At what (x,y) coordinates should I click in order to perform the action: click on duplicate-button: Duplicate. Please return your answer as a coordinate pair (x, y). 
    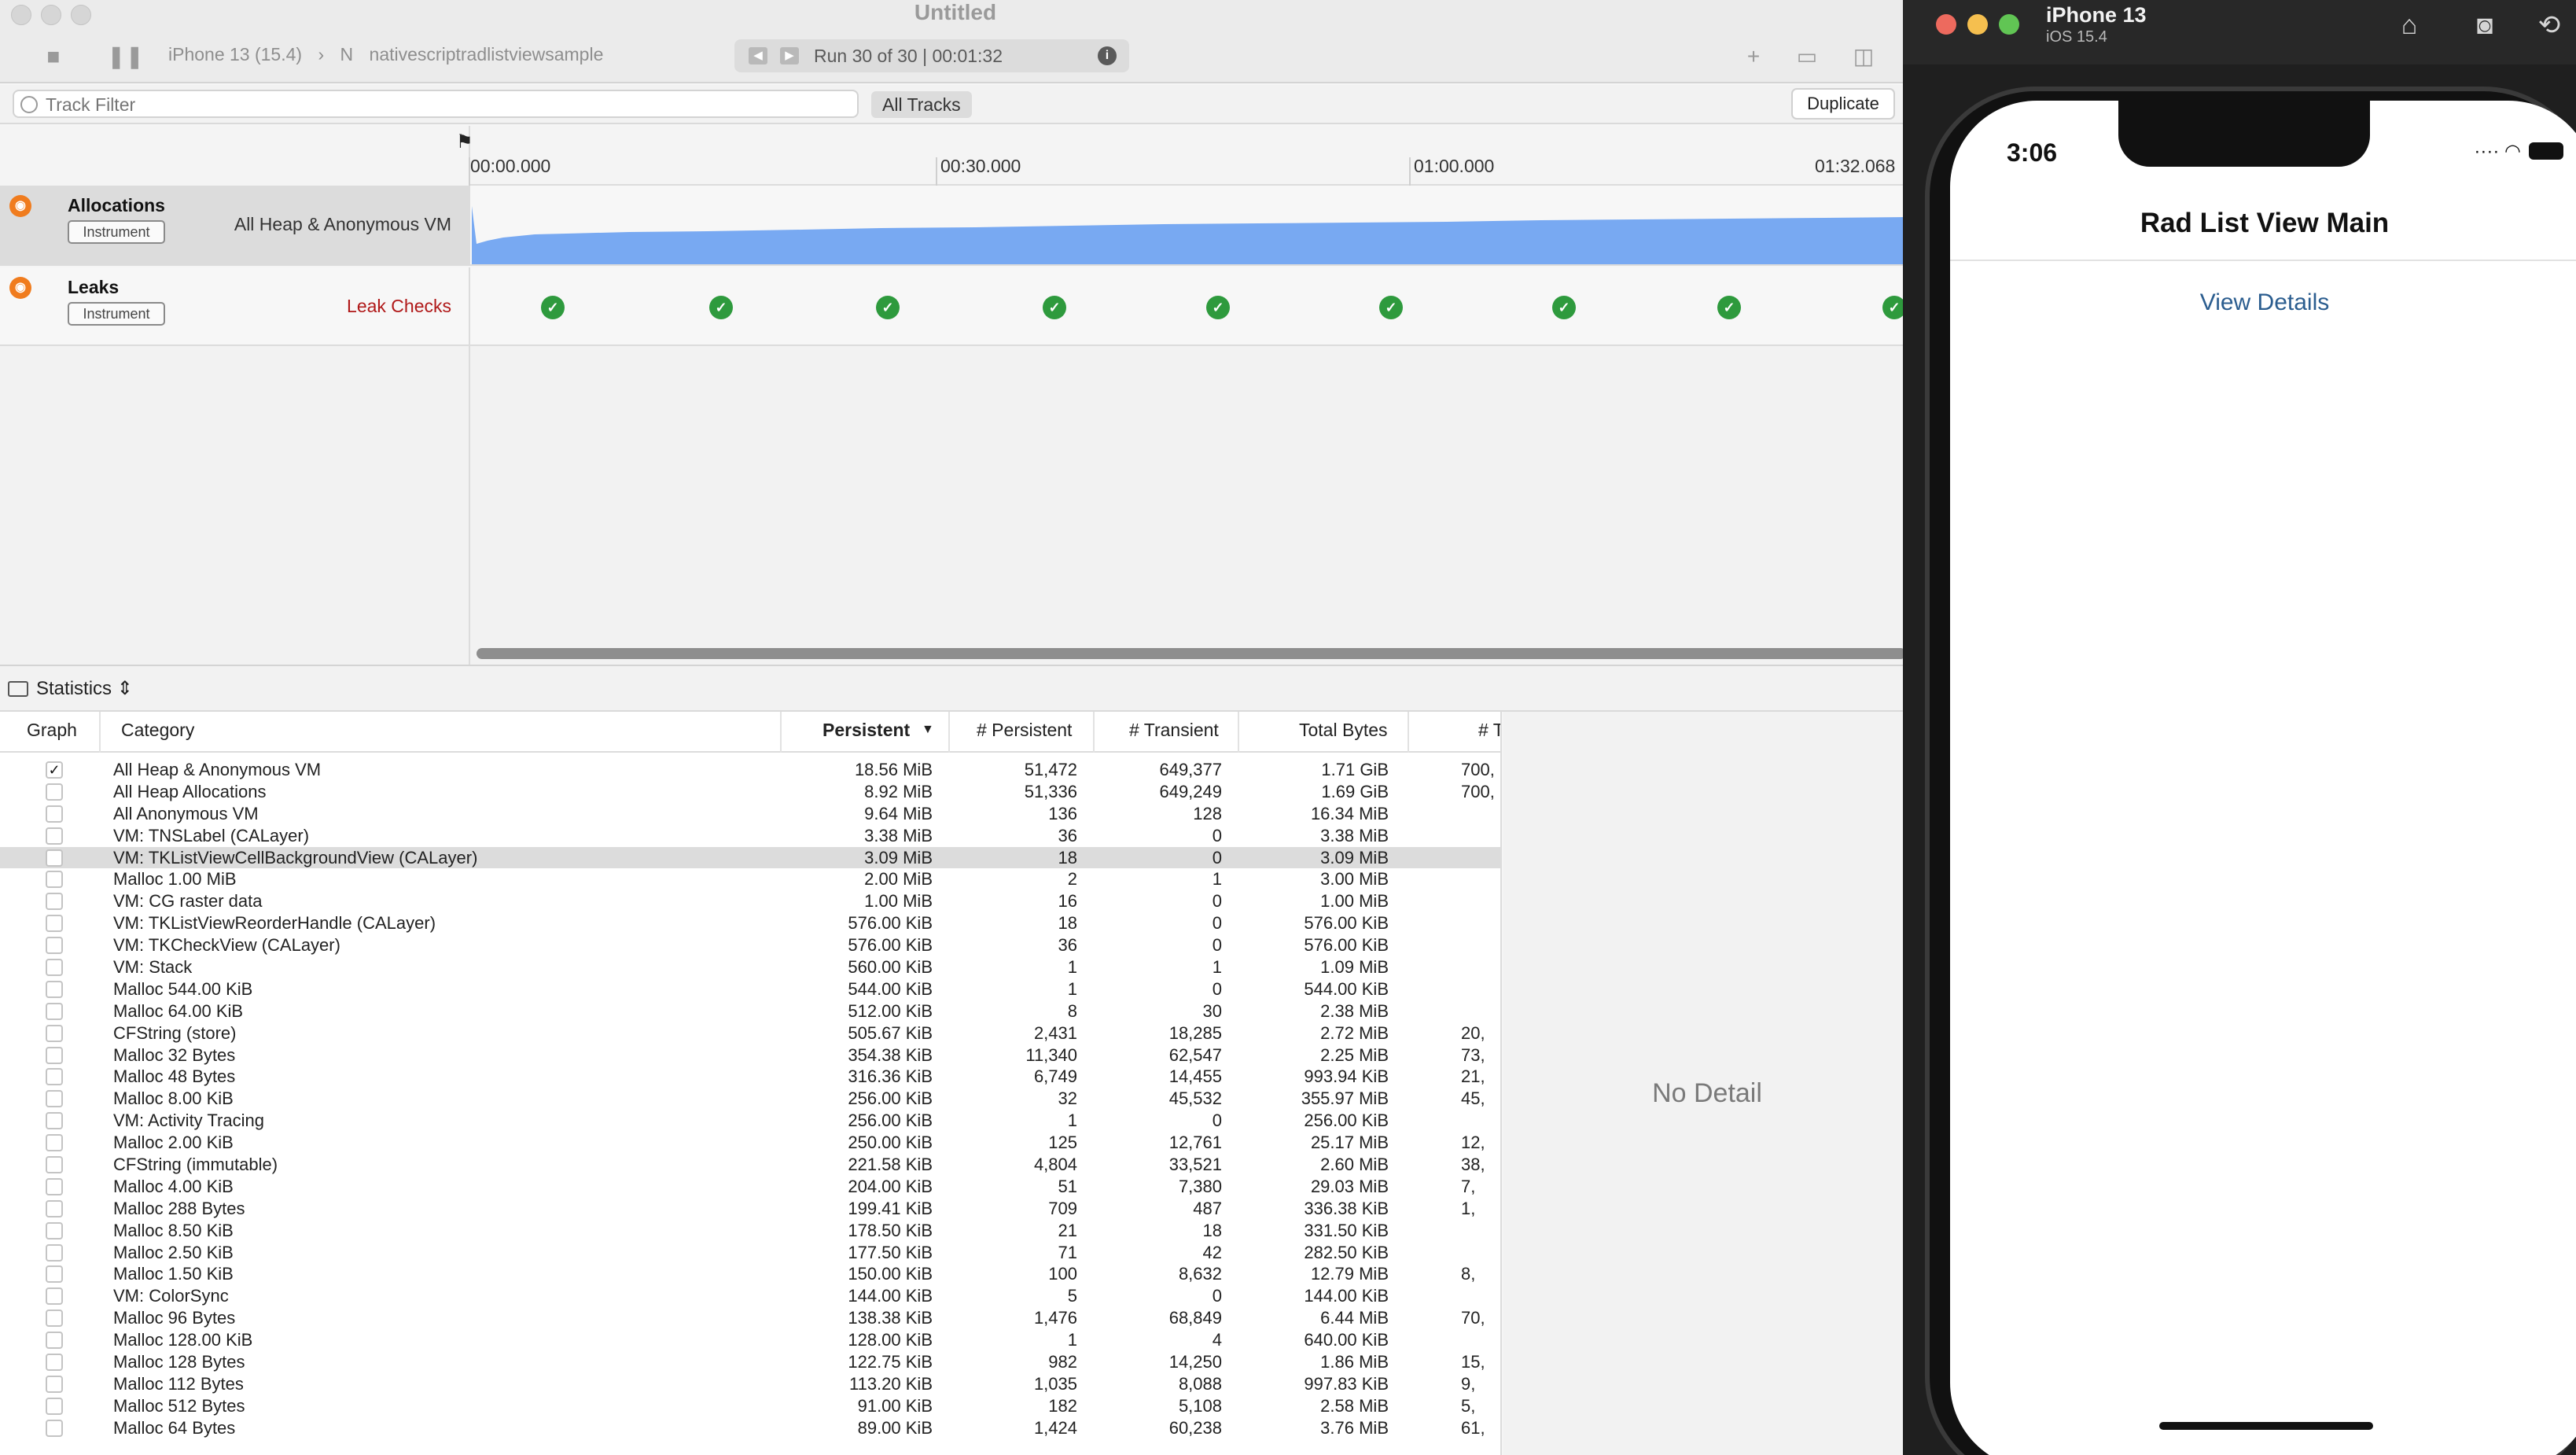
    Looking at the image, I should click on (1843, 104).